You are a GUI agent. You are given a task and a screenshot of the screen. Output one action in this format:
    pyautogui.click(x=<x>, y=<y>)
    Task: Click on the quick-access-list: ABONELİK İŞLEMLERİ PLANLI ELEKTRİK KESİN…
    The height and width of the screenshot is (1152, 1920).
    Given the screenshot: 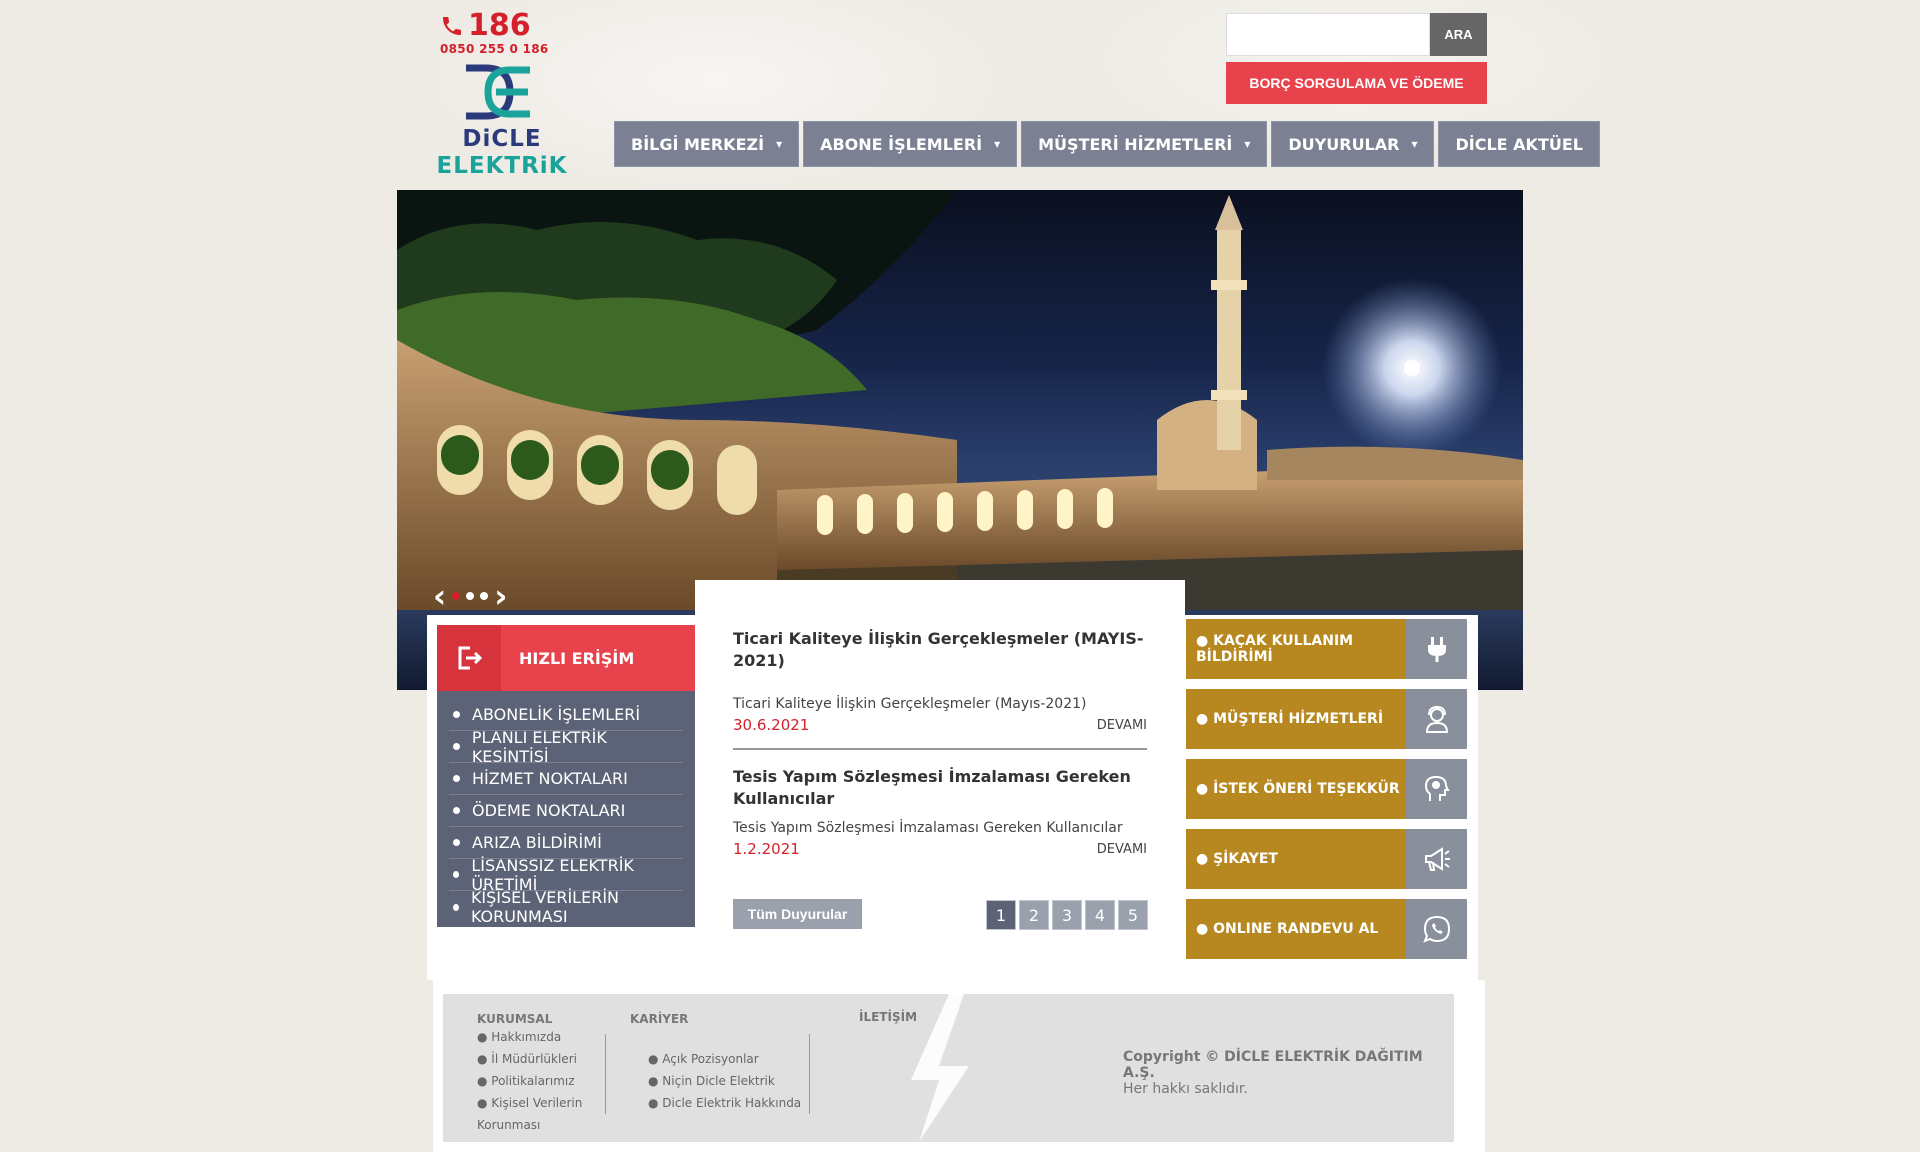 What is the action you would take?
    pyautogui.click(x=566, y=809)
    